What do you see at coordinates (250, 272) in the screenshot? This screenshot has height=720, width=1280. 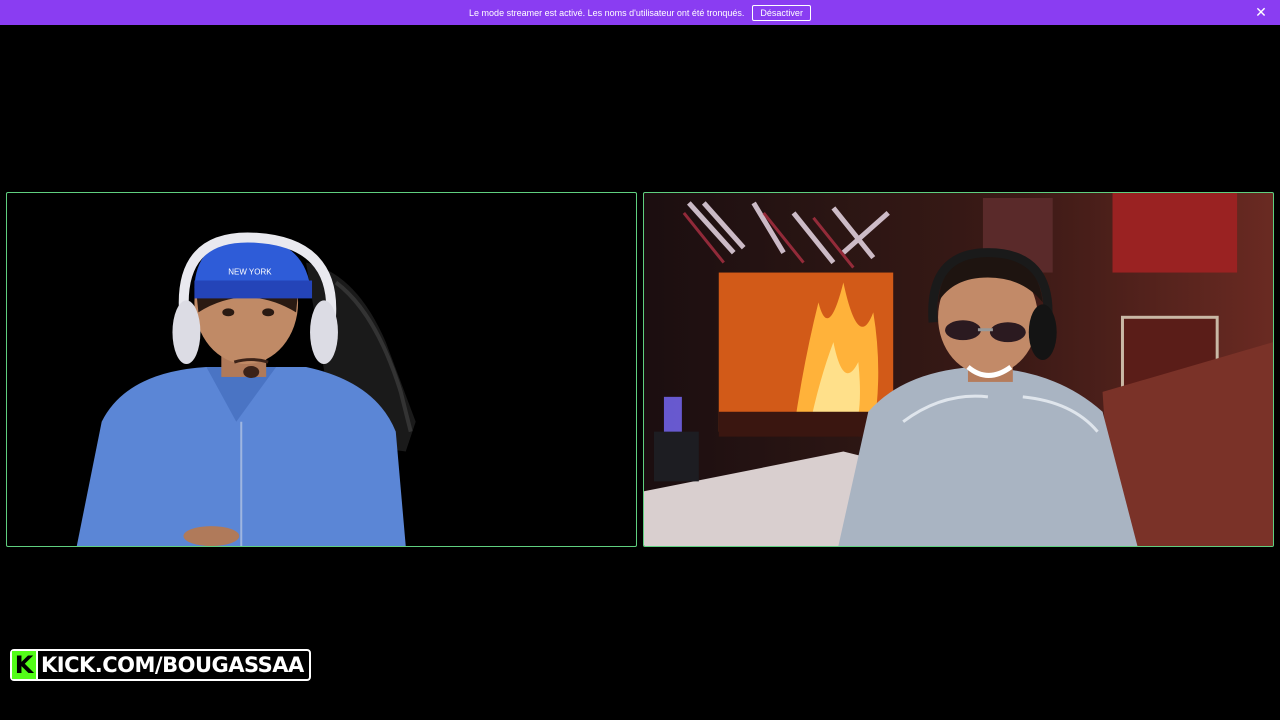 I see `cap-text: NEW YORK` at bounding box center [250, 272].